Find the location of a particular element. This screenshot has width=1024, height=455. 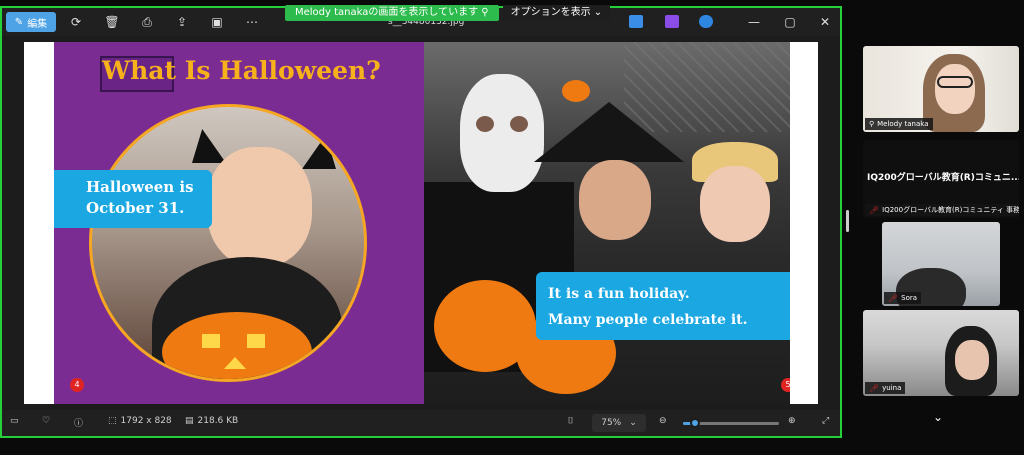

callout-line: October 31. is located at coordinates (135, 208).